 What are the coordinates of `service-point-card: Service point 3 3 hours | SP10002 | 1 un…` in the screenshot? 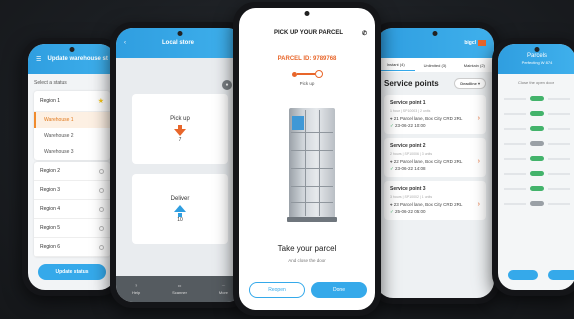 It's located at (435, 200).